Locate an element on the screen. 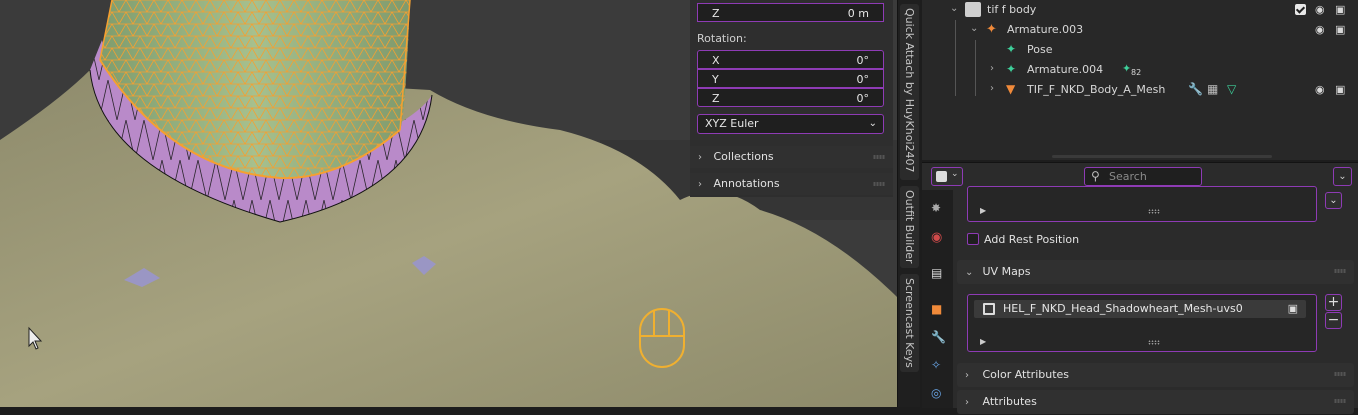 Image resolution: width=1358 pixels, height=415 pixels. pose-icon: ✦ is located at coordinates (1011, 49).